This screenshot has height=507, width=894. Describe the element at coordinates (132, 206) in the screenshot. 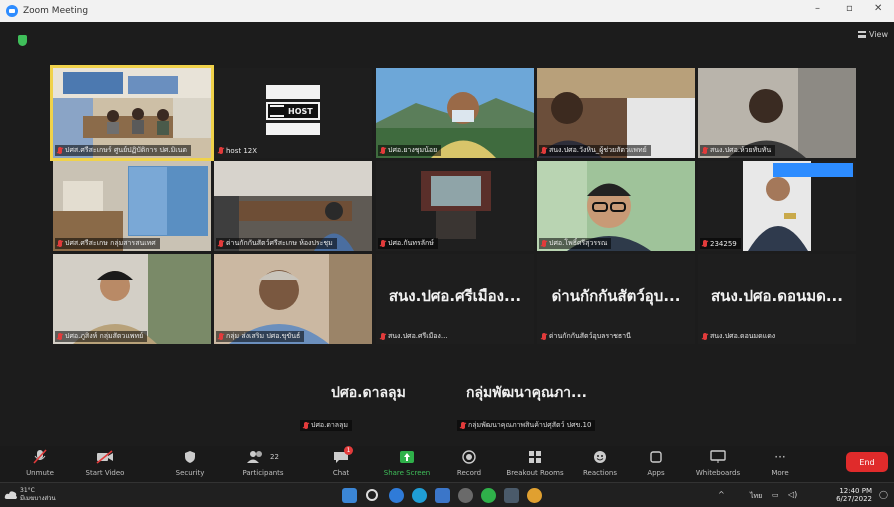

I see `video-tile: ปศส.ศรีสะเกษ กลุ่มสารสนเทศ` at that location.